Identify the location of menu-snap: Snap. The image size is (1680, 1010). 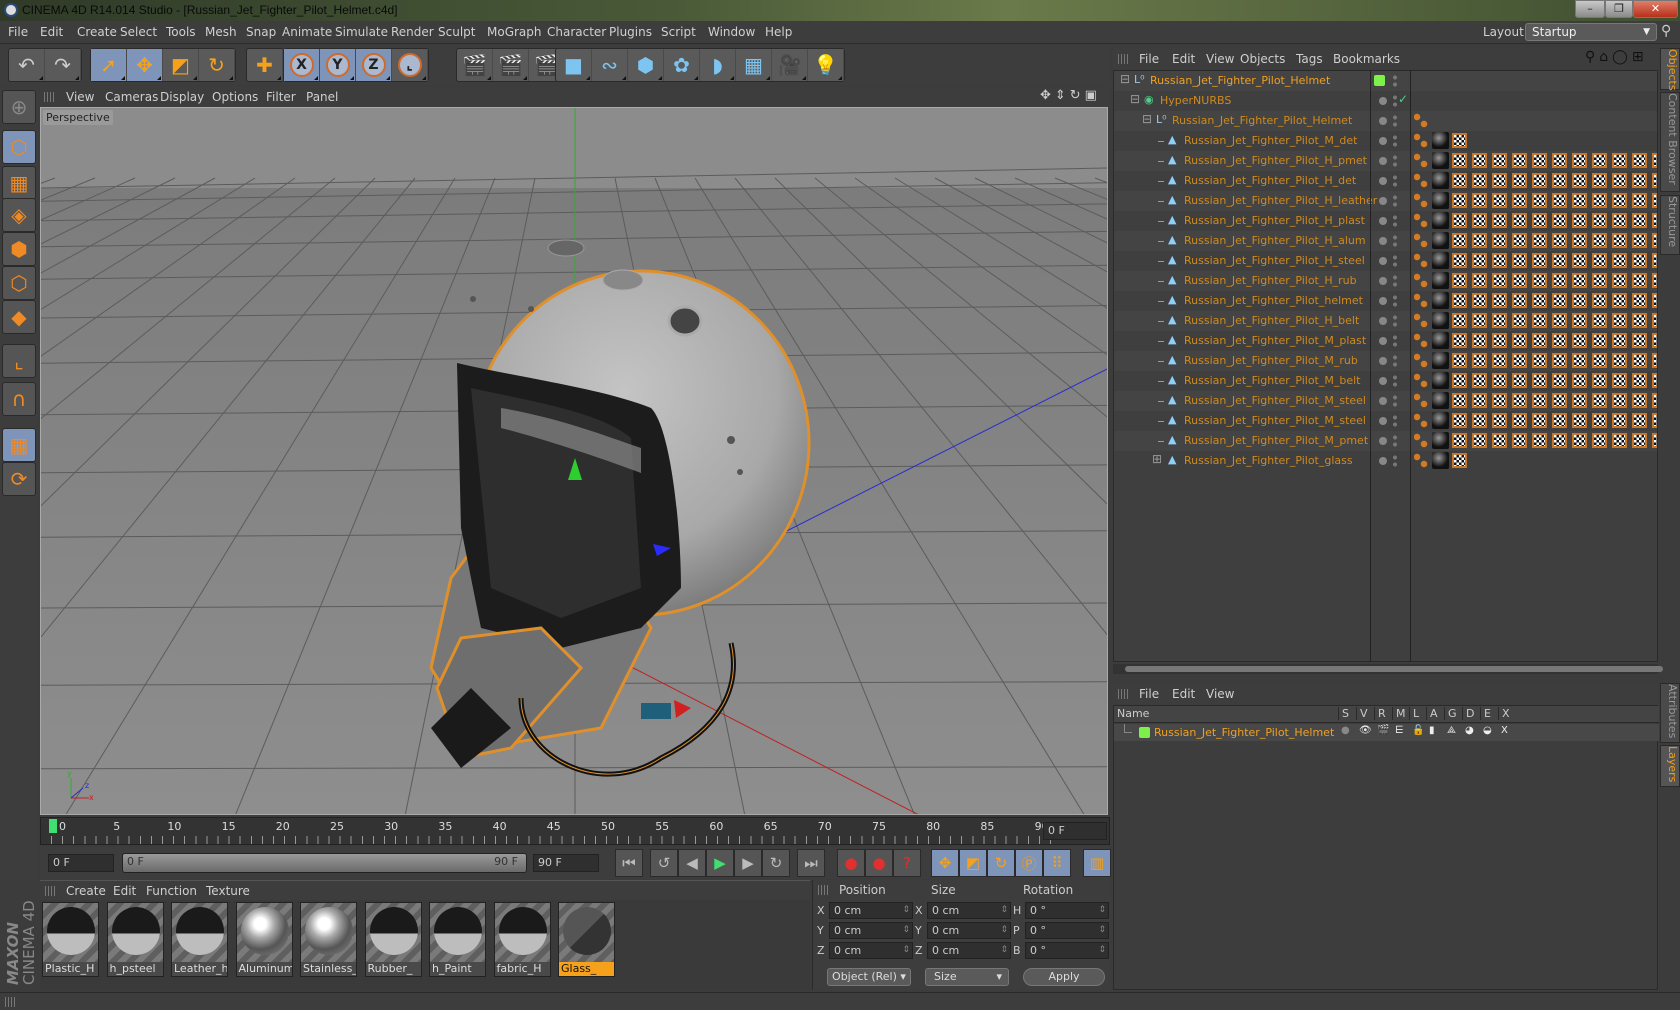
(261, 32).